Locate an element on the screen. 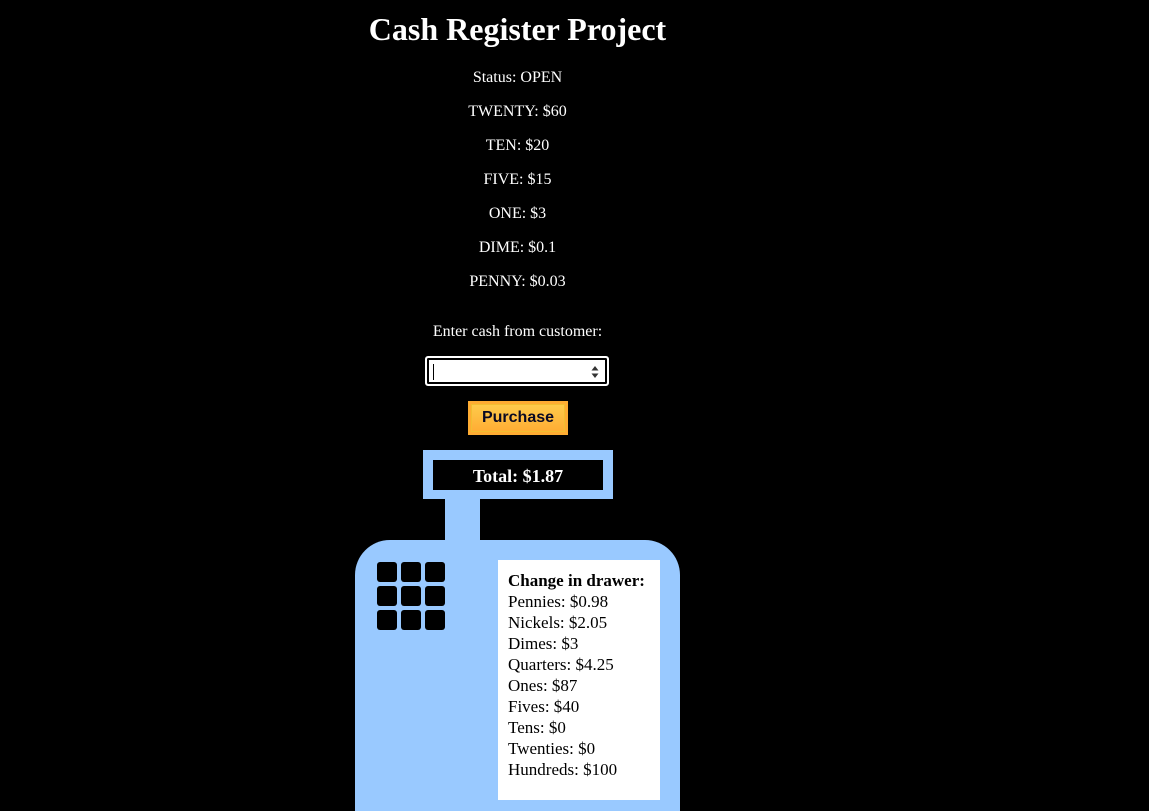  drawer-item-ones: Ones: $87 is located at coordinates (543, 685).